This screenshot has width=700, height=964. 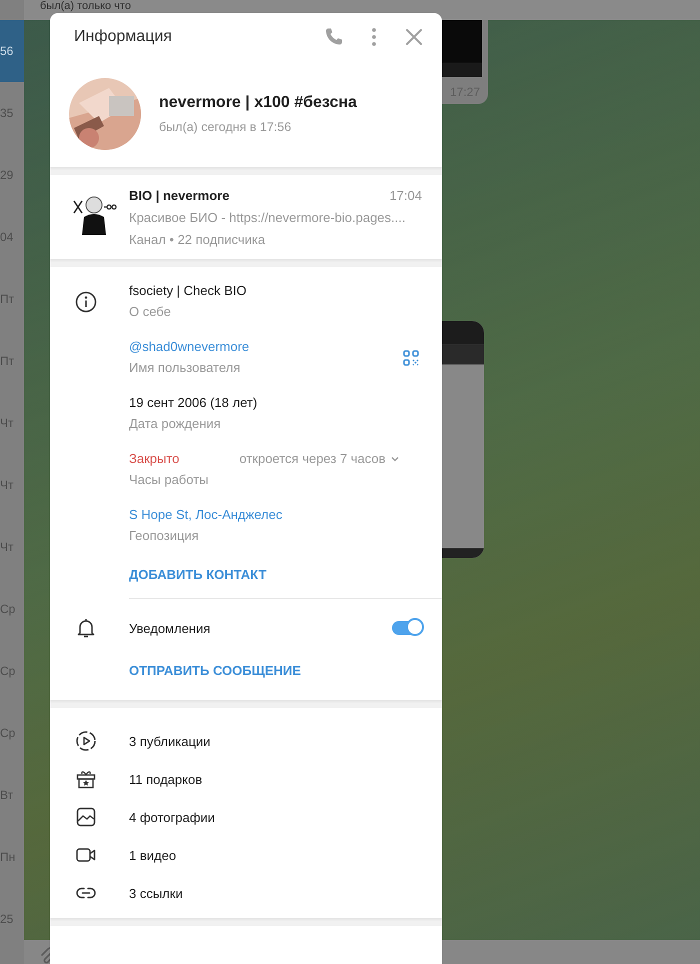 What do you see at coordinates (123, 37) in the screenshot?
I see `dialog-title: Информация` at bounding box center [123, 37].